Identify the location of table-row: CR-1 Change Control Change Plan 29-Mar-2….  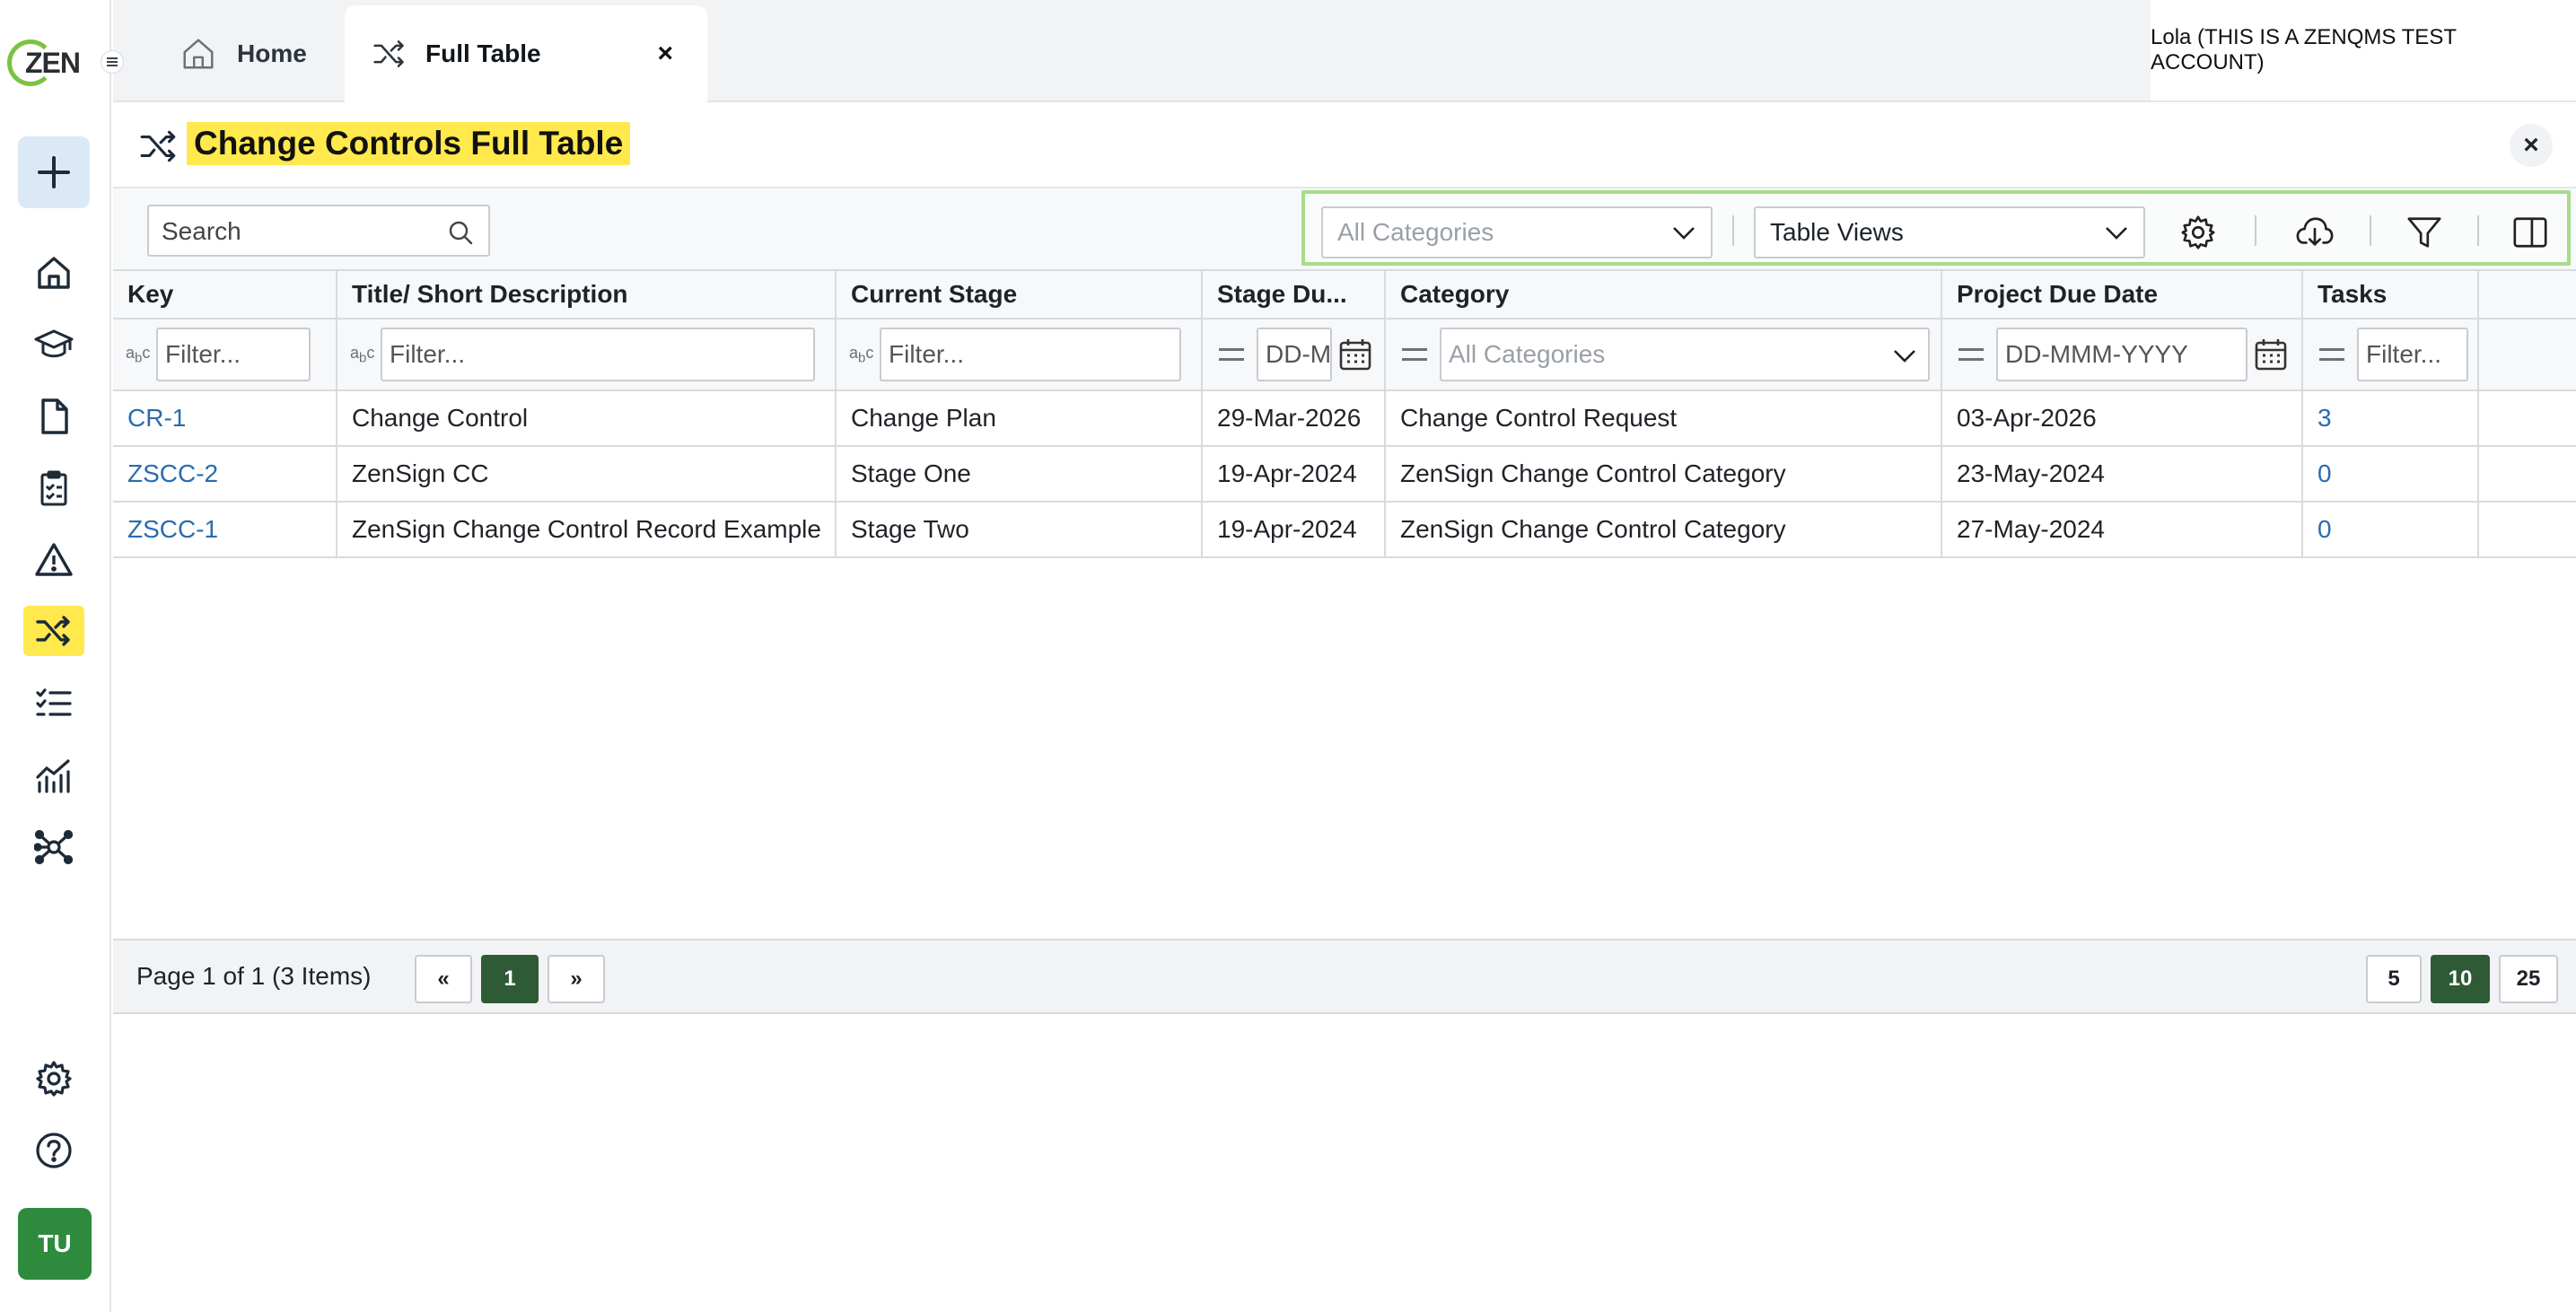
(1344, 419).